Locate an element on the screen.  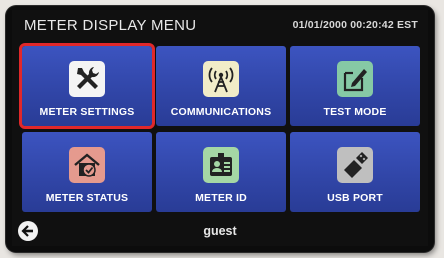
datetime-readout: 01/01/2000 00:20:42 EST is located at coordinates (355, 25).